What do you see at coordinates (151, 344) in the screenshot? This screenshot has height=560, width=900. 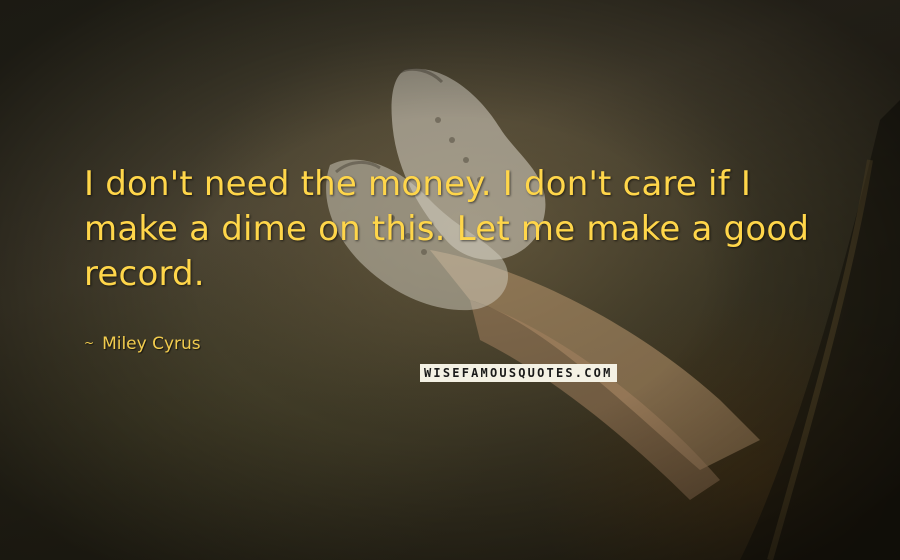 I see `author-name: Miley Cyrus` at bounding box center [151, 344].